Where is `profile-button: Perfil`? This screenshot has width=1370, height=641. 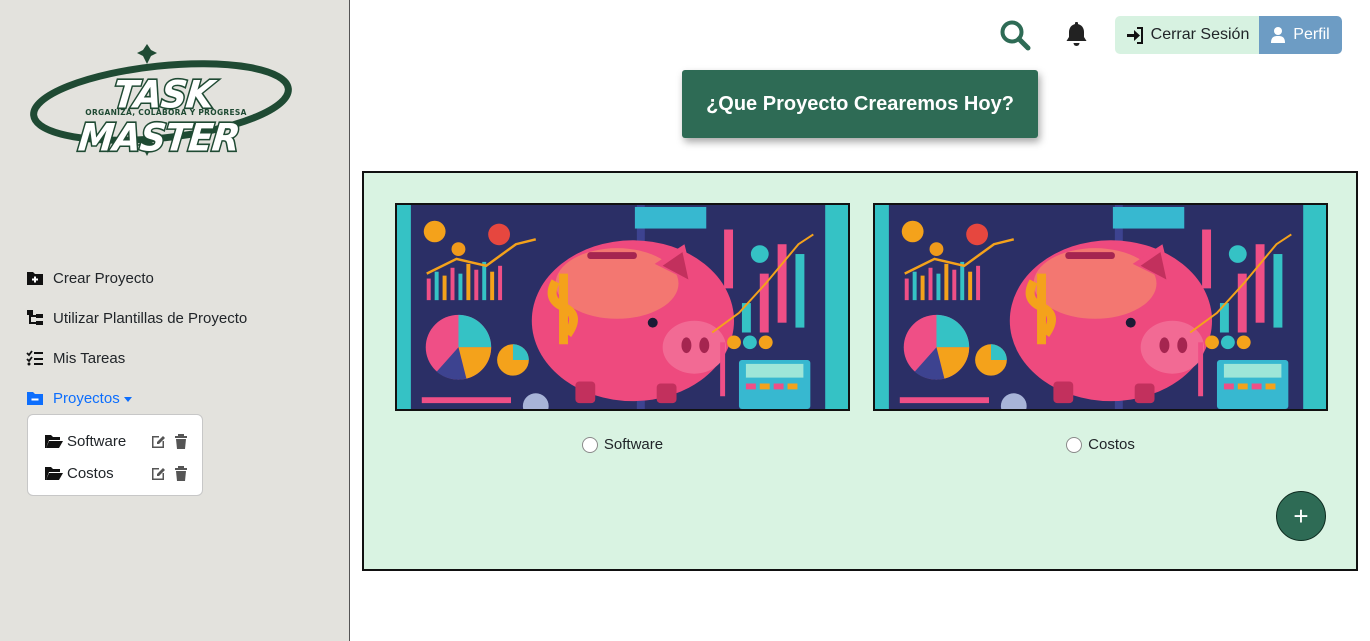 profile-button: Perfil is located at coordinates (1300, 35).